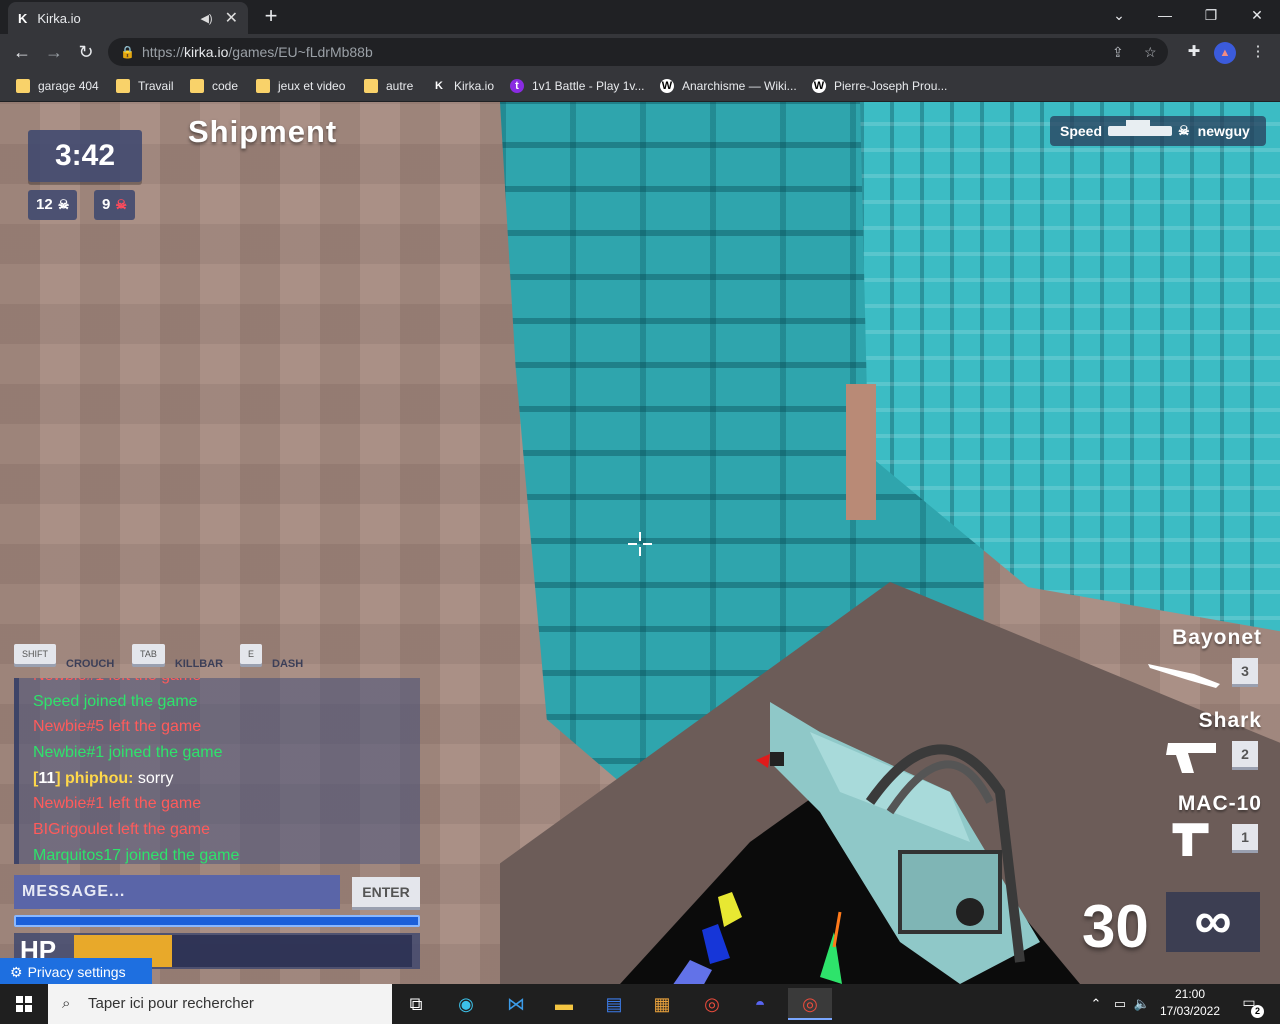 The height and width of the screenshot is (1024, 1280). I want to click on key-tab: TAB, so click(148, 654).